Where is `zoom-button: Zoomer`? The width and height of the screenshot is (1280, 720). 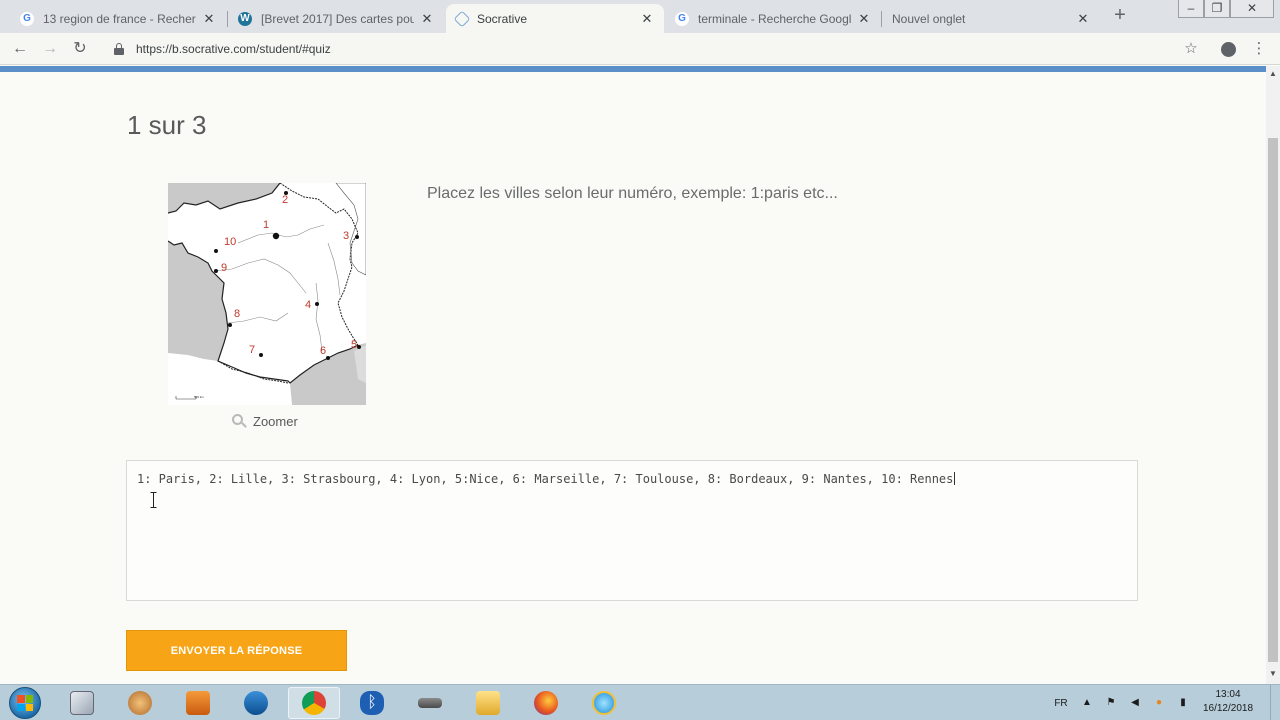
zoom-button: Zoomer is located at coordinates (265, 421).